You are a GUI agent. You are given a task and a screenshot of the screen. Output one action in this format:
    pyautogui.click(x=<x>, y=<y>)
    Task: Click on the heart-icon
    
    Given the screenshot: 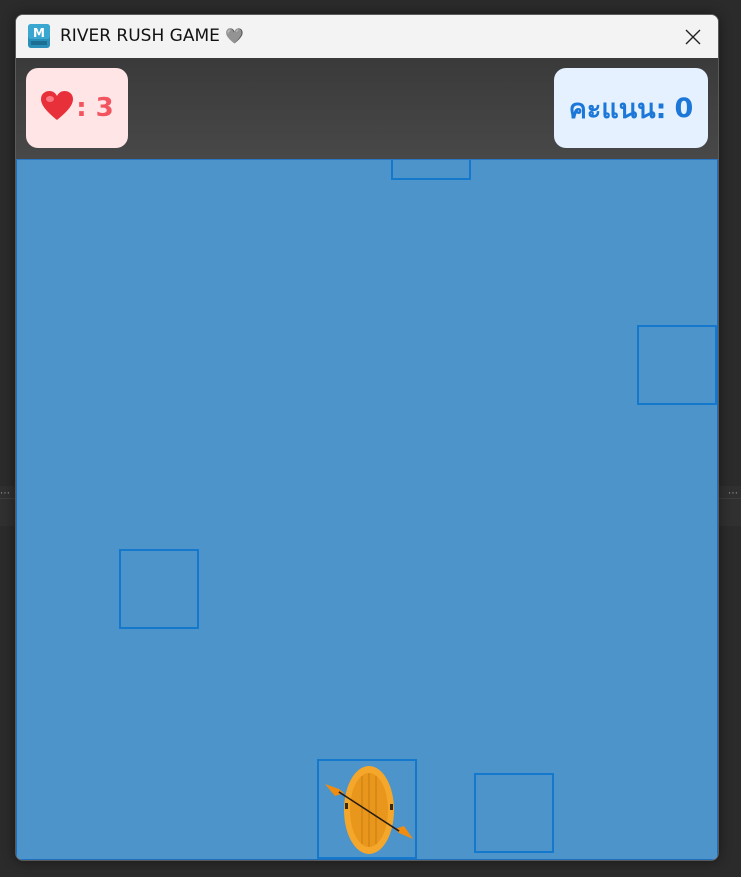 What is the action you would take?
    pyautogui.click(x=57, y=108)
    